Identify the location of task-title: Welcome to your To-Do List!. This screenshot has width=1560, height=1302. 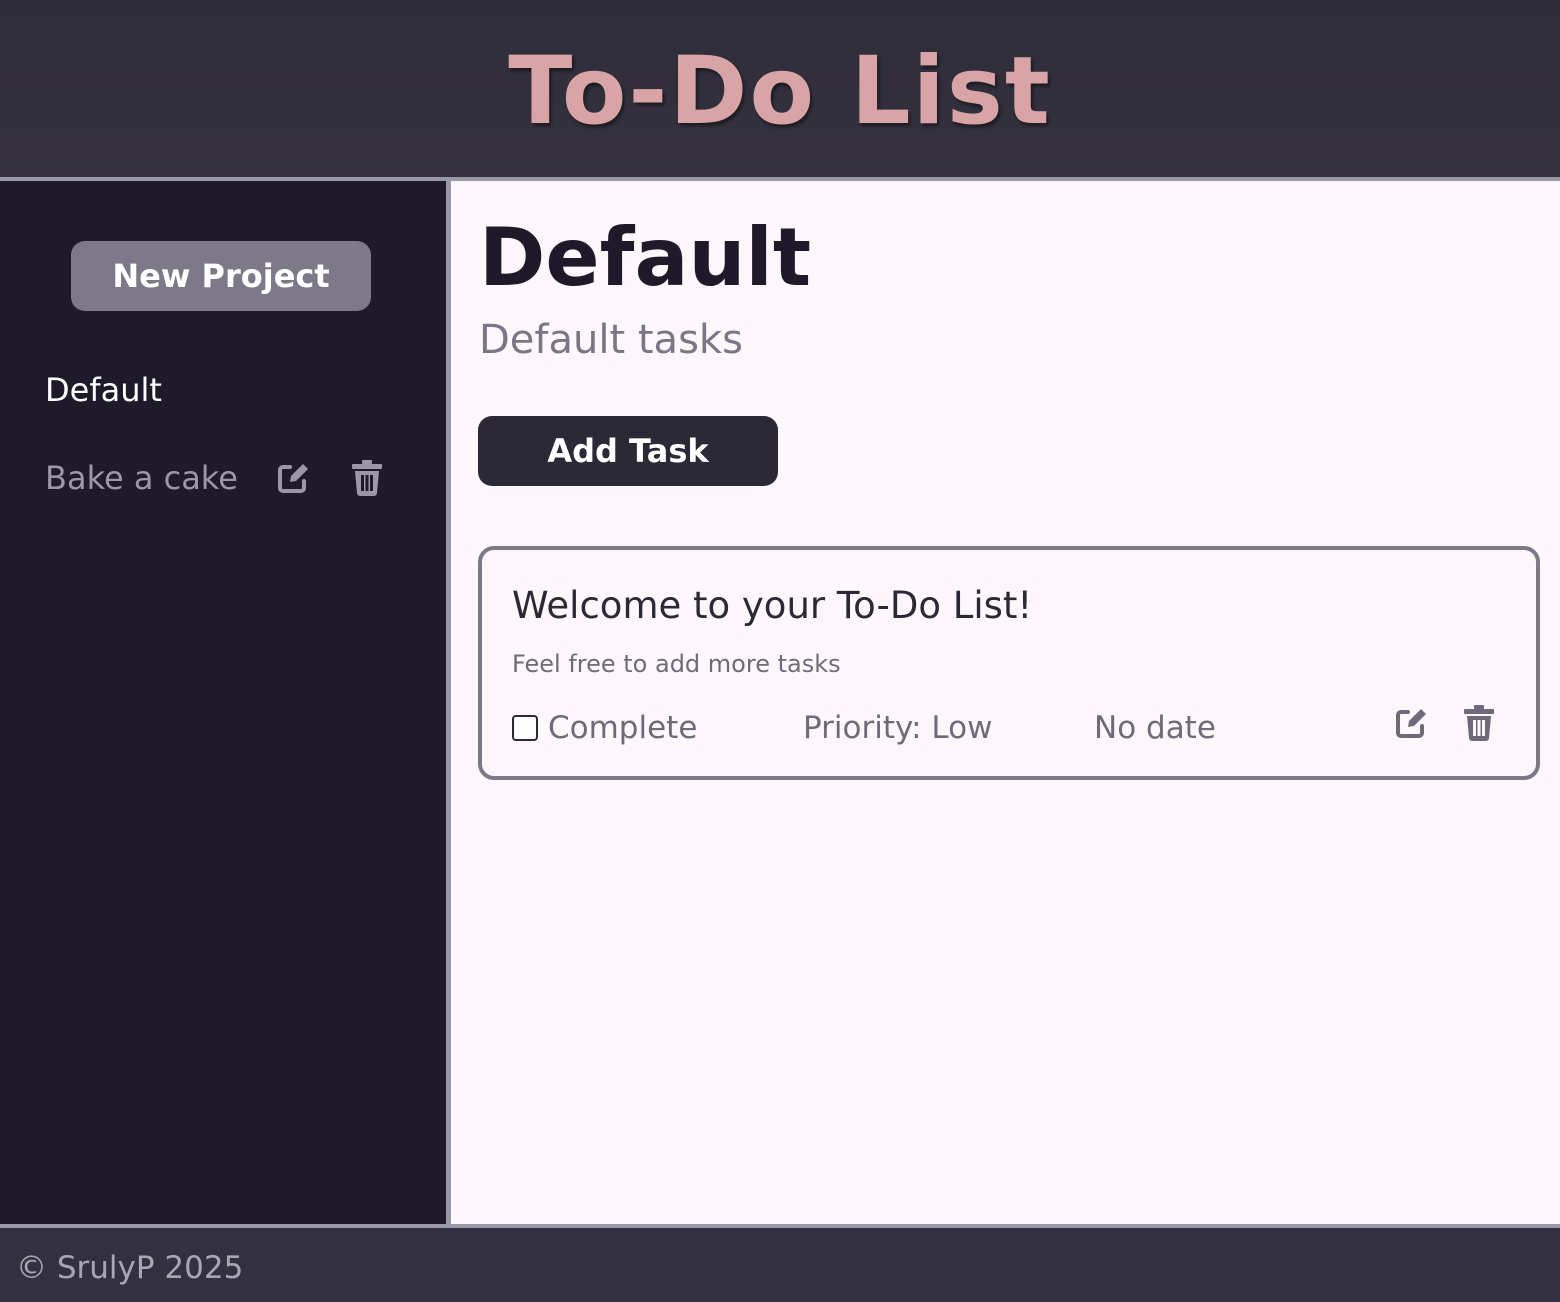
(772, 605).